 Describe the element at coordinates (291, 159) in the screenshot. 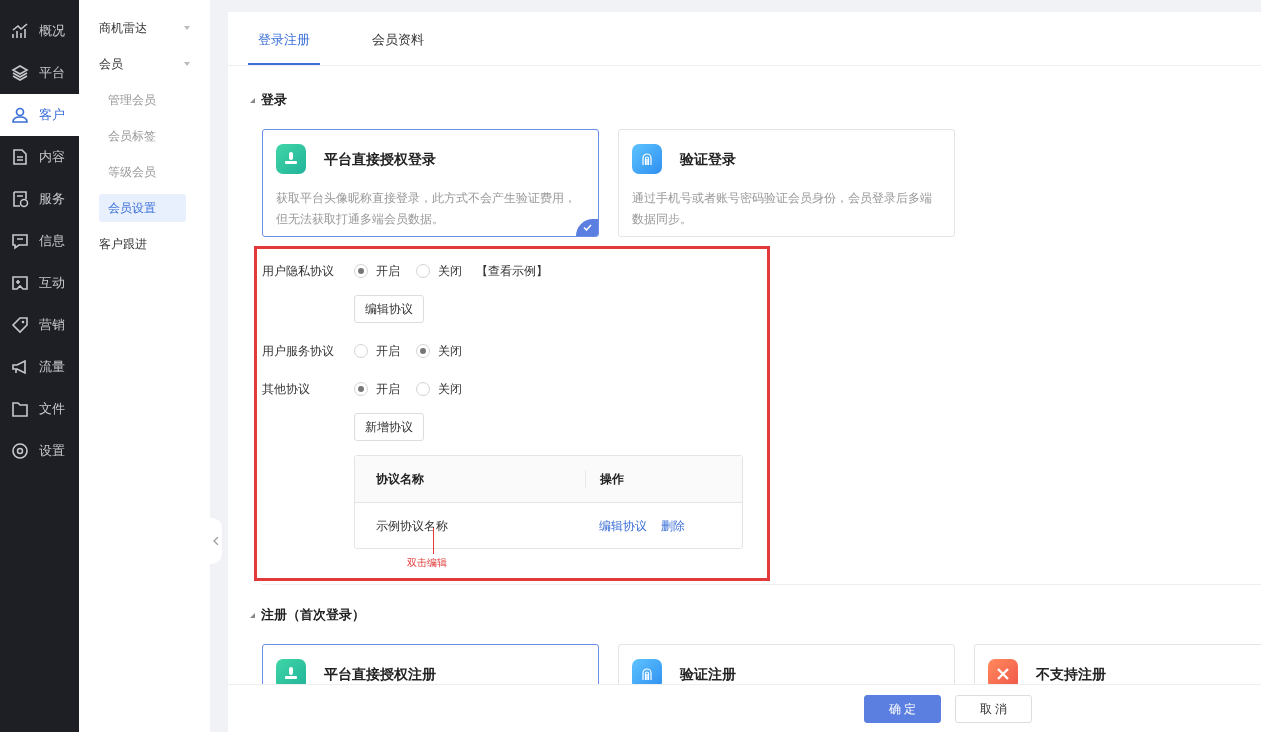

I see `stamp-icon` at that location.